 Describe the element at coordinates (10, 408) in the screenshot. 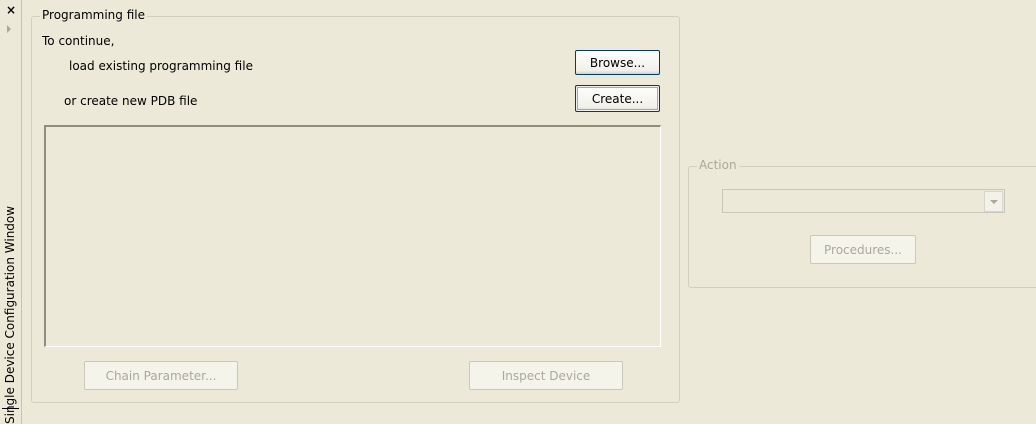

I see `side-panel-divider` at that location.